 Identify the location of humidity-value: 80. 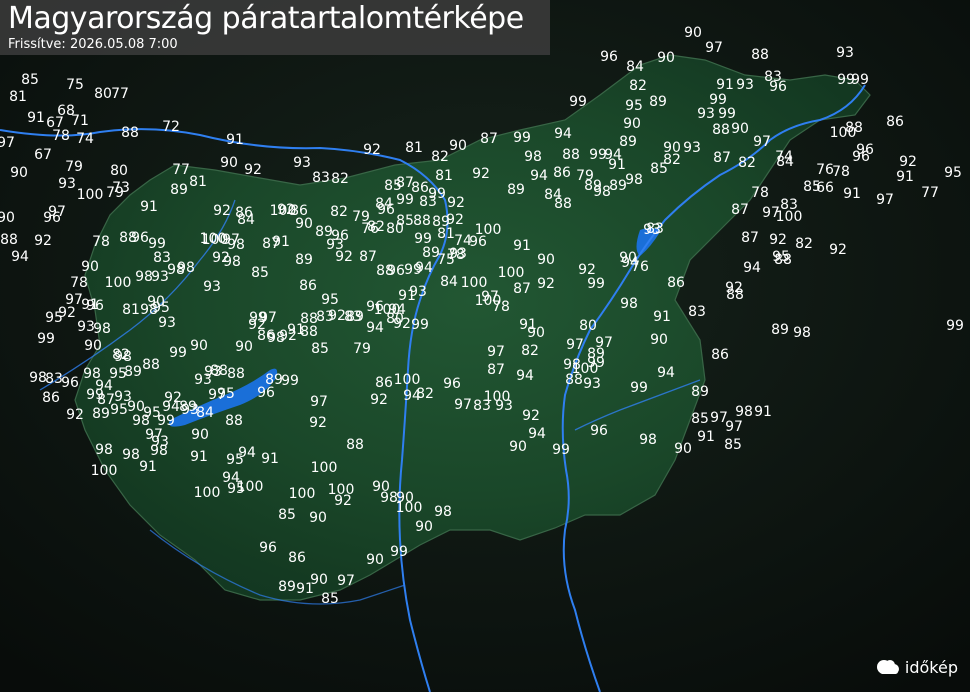
(103, 94).